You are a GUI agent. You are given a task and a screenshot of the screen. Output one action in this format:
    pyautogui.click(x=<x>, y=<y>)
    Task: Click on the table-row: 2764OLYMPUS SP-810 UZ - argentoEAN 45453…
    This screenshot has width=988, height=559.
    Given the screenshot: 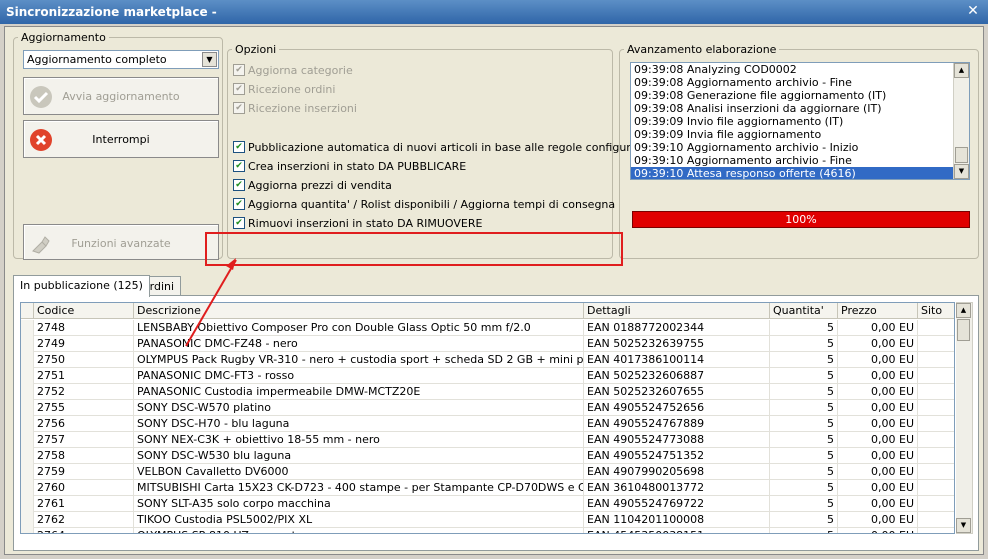 What is the action you would take?
    pyautogui.click(x=487, y=530)
    